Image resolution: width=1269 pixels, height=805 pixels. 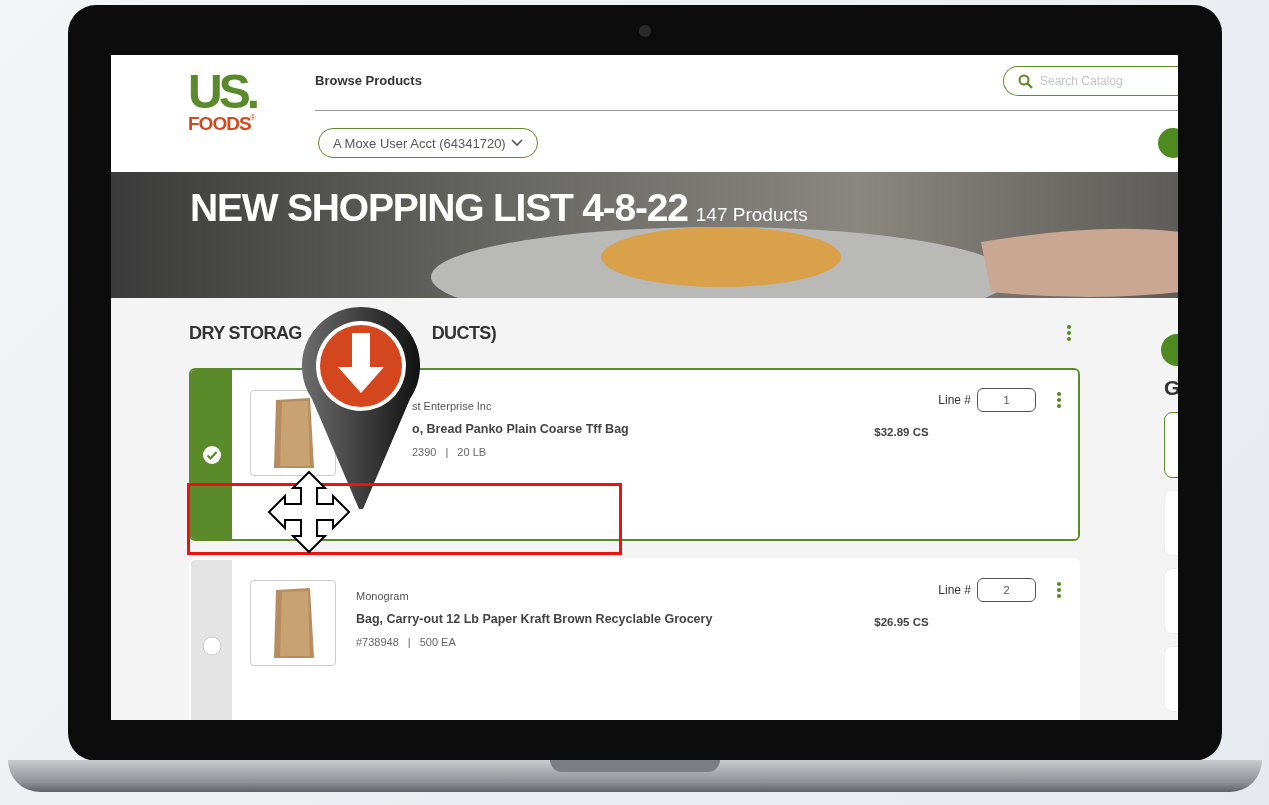 What do you see at coordinates (1090, 81) in the screenshot?
I see `search-field: Search Catalog` at bounding box center [1090, 81].